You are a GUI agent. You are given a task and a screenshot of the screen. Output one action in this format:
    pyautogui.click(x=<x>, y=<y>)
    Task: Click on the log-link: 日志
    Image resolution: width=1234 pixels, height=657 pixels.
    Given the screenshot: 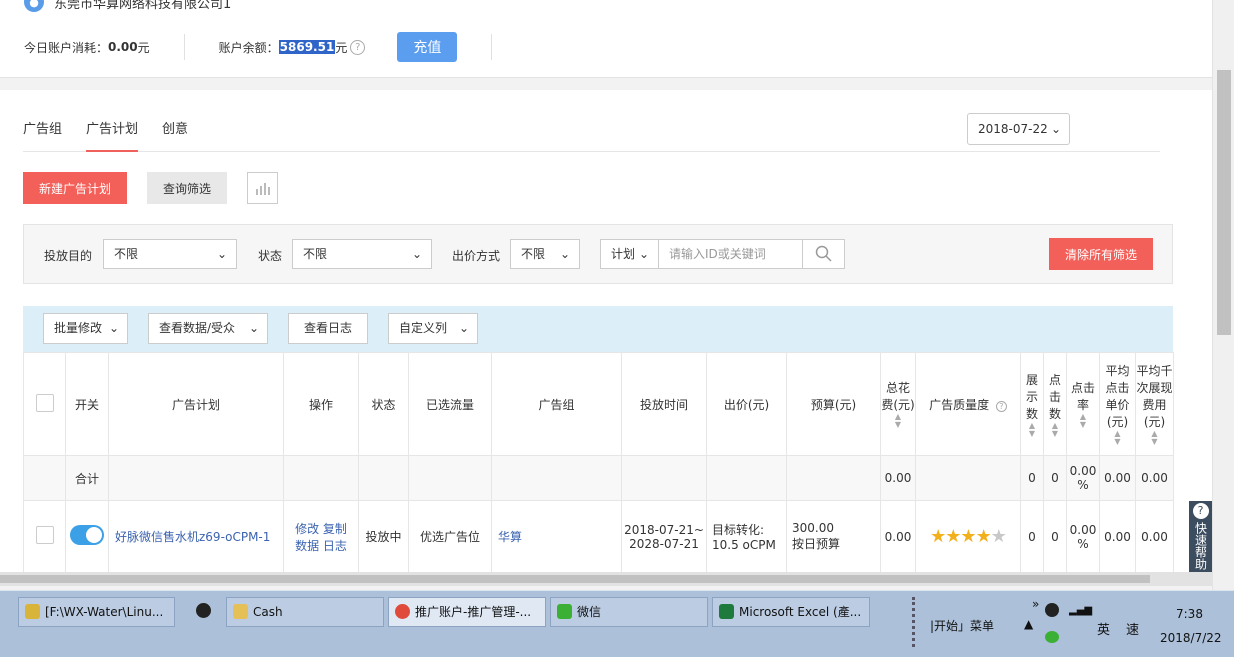 What is the action you would take?
    pyautogui.click(x=335, y=546)
    